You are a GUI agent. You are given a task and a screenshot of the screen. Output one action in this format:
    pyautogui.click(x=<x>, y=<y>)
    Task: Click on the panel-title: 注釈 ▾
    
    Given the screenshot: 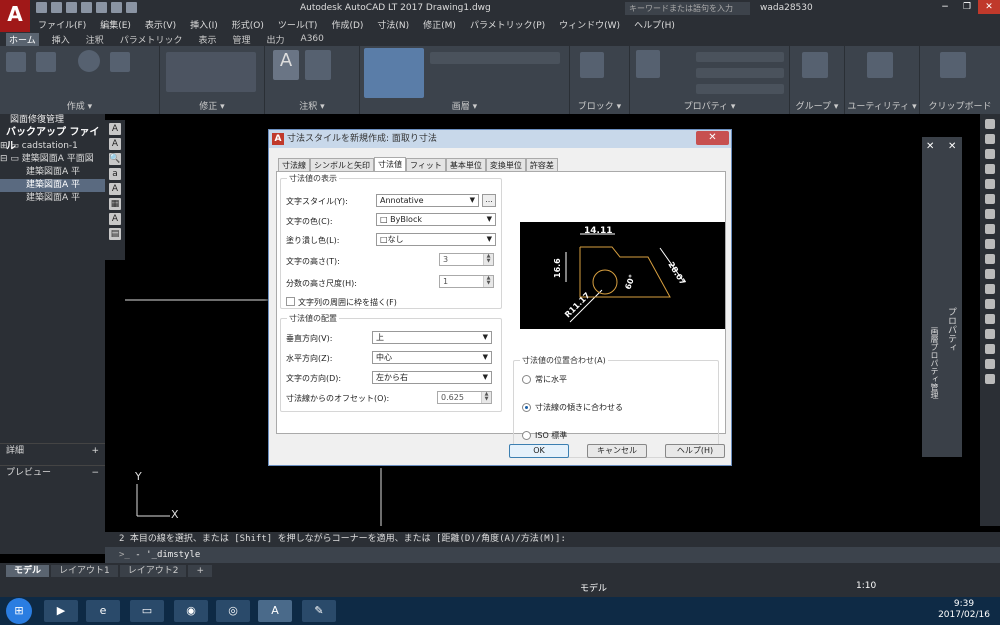 What is the action you would take?
    pyautogui.click(x=312, y=105)
    